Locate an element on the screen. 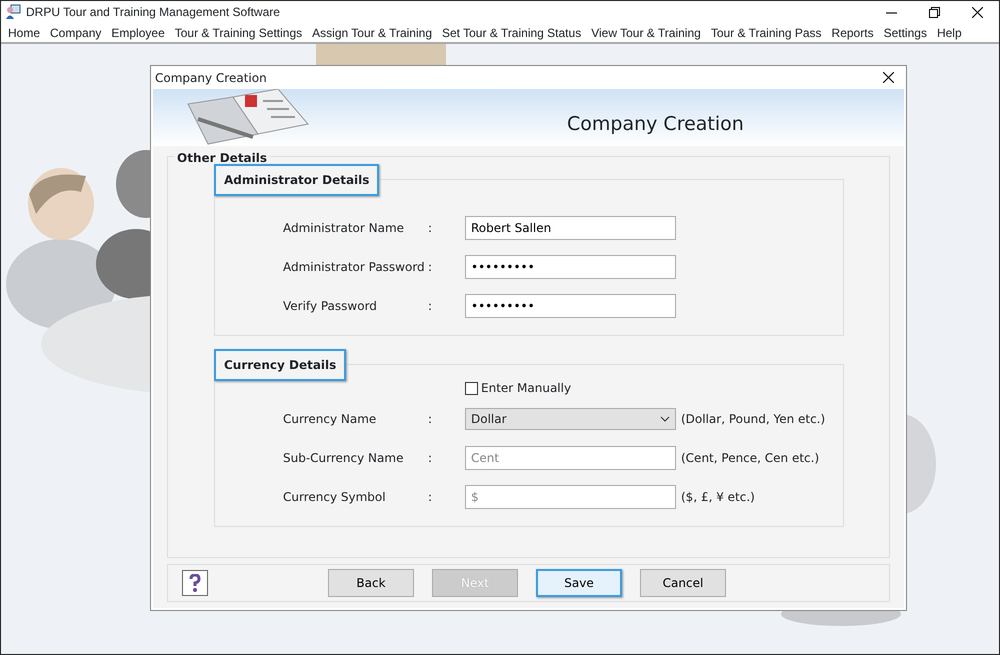  chevron-down-icon is located at coordinates (665, 419).